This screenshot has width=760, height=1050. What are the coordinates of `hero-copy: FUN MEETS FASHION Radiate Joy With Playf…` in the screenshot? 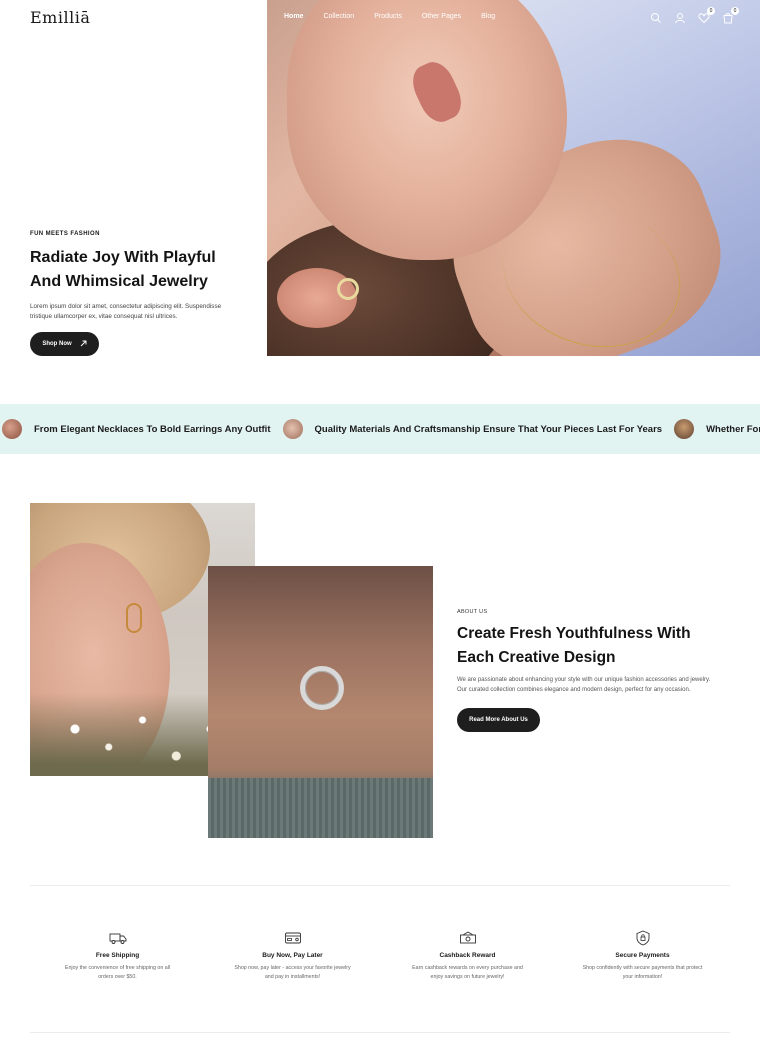 It's located at (140, 276).